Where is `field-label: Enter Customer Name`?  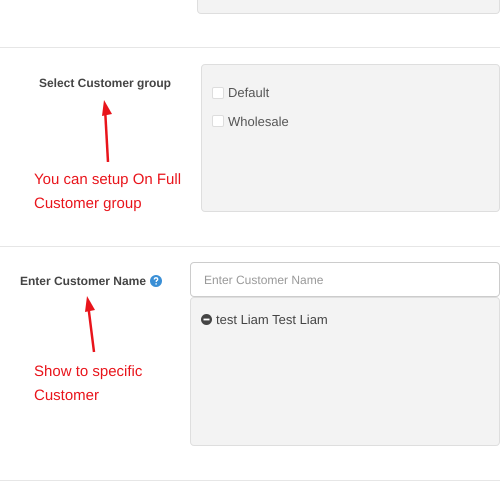 field-label: Enter Customer Name is located at coordinates (83, 281).